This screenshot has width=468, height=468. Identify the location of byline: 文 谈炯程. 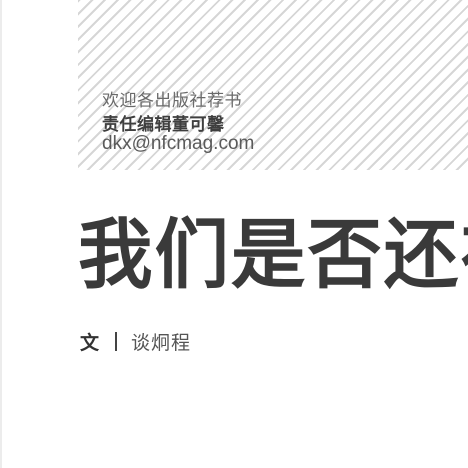
(135, 341).